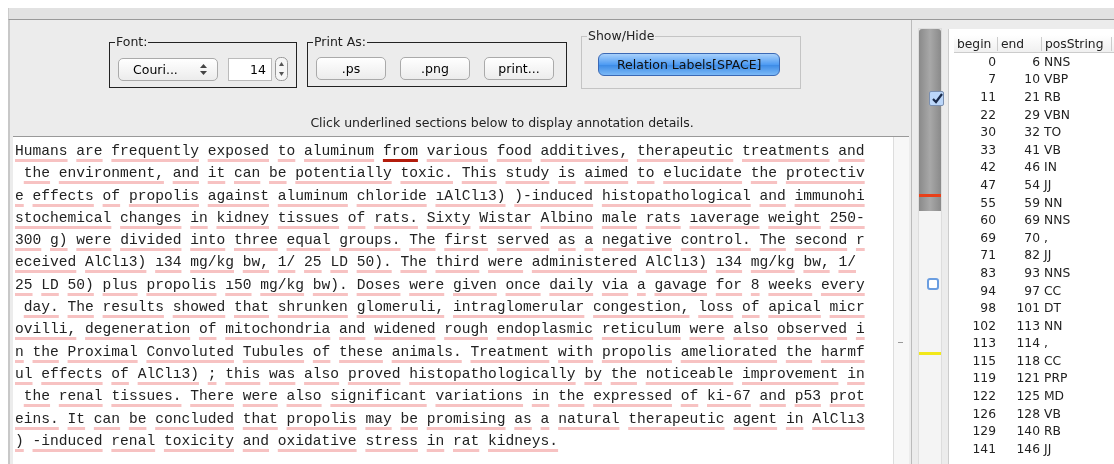 The width and height of the screenshot is (1114, 464). I want to click on table-cell-text: 21, so click(1032, 97).